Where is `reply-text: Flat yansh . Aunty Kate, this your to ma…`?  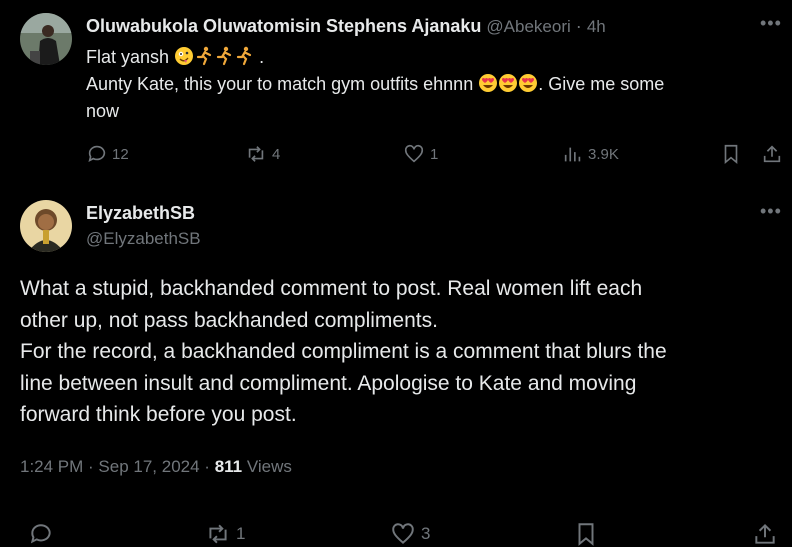
reply-text: Flat yansh . Aunty Kate, this your to ma… is located at coordinates (431, 84).